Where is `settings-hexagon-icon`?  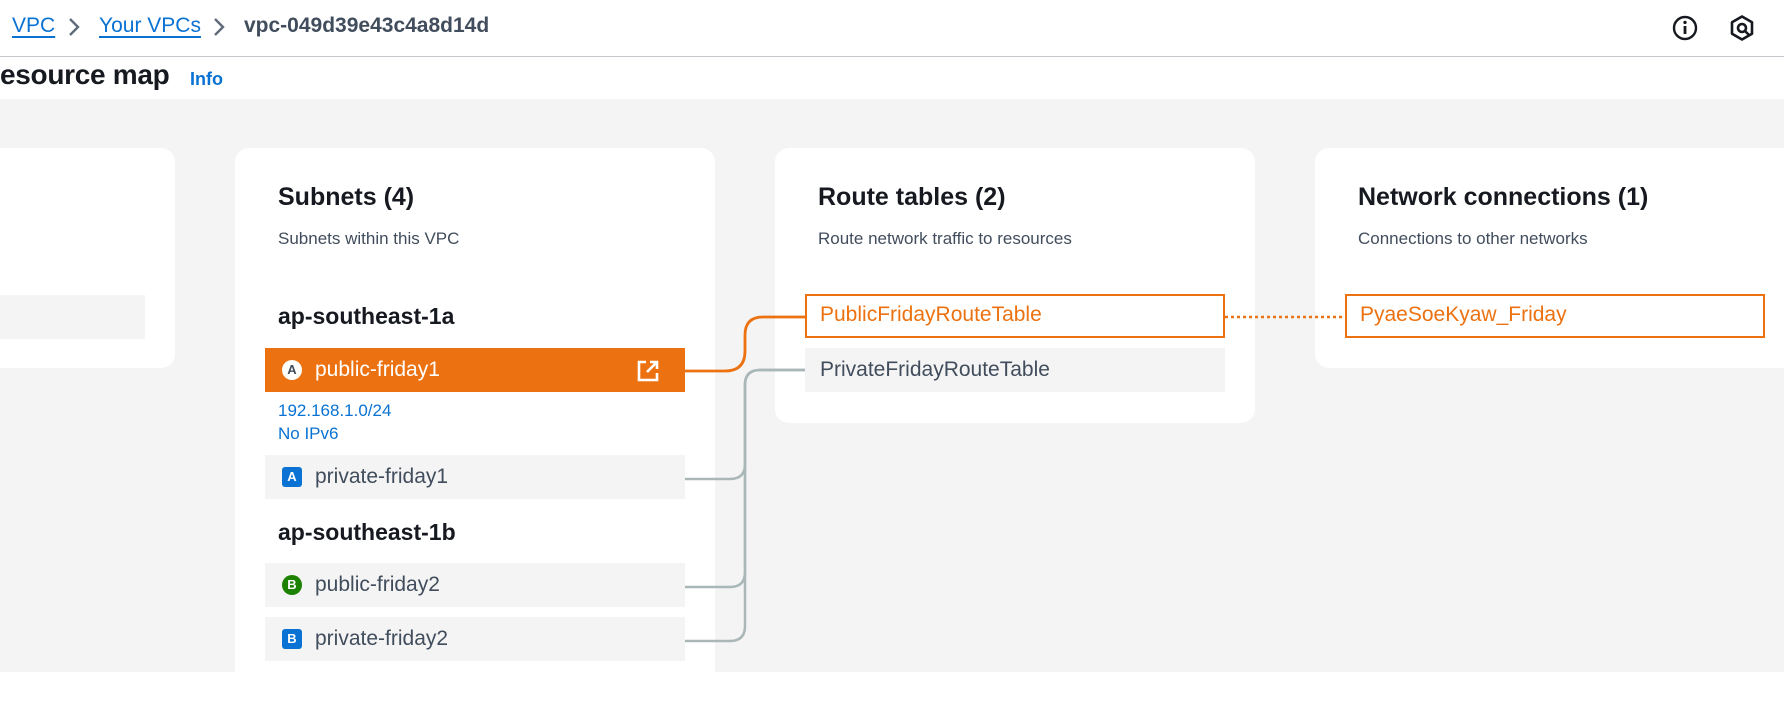 settings-hexagon-icon is located at coordinates (1742, 28).